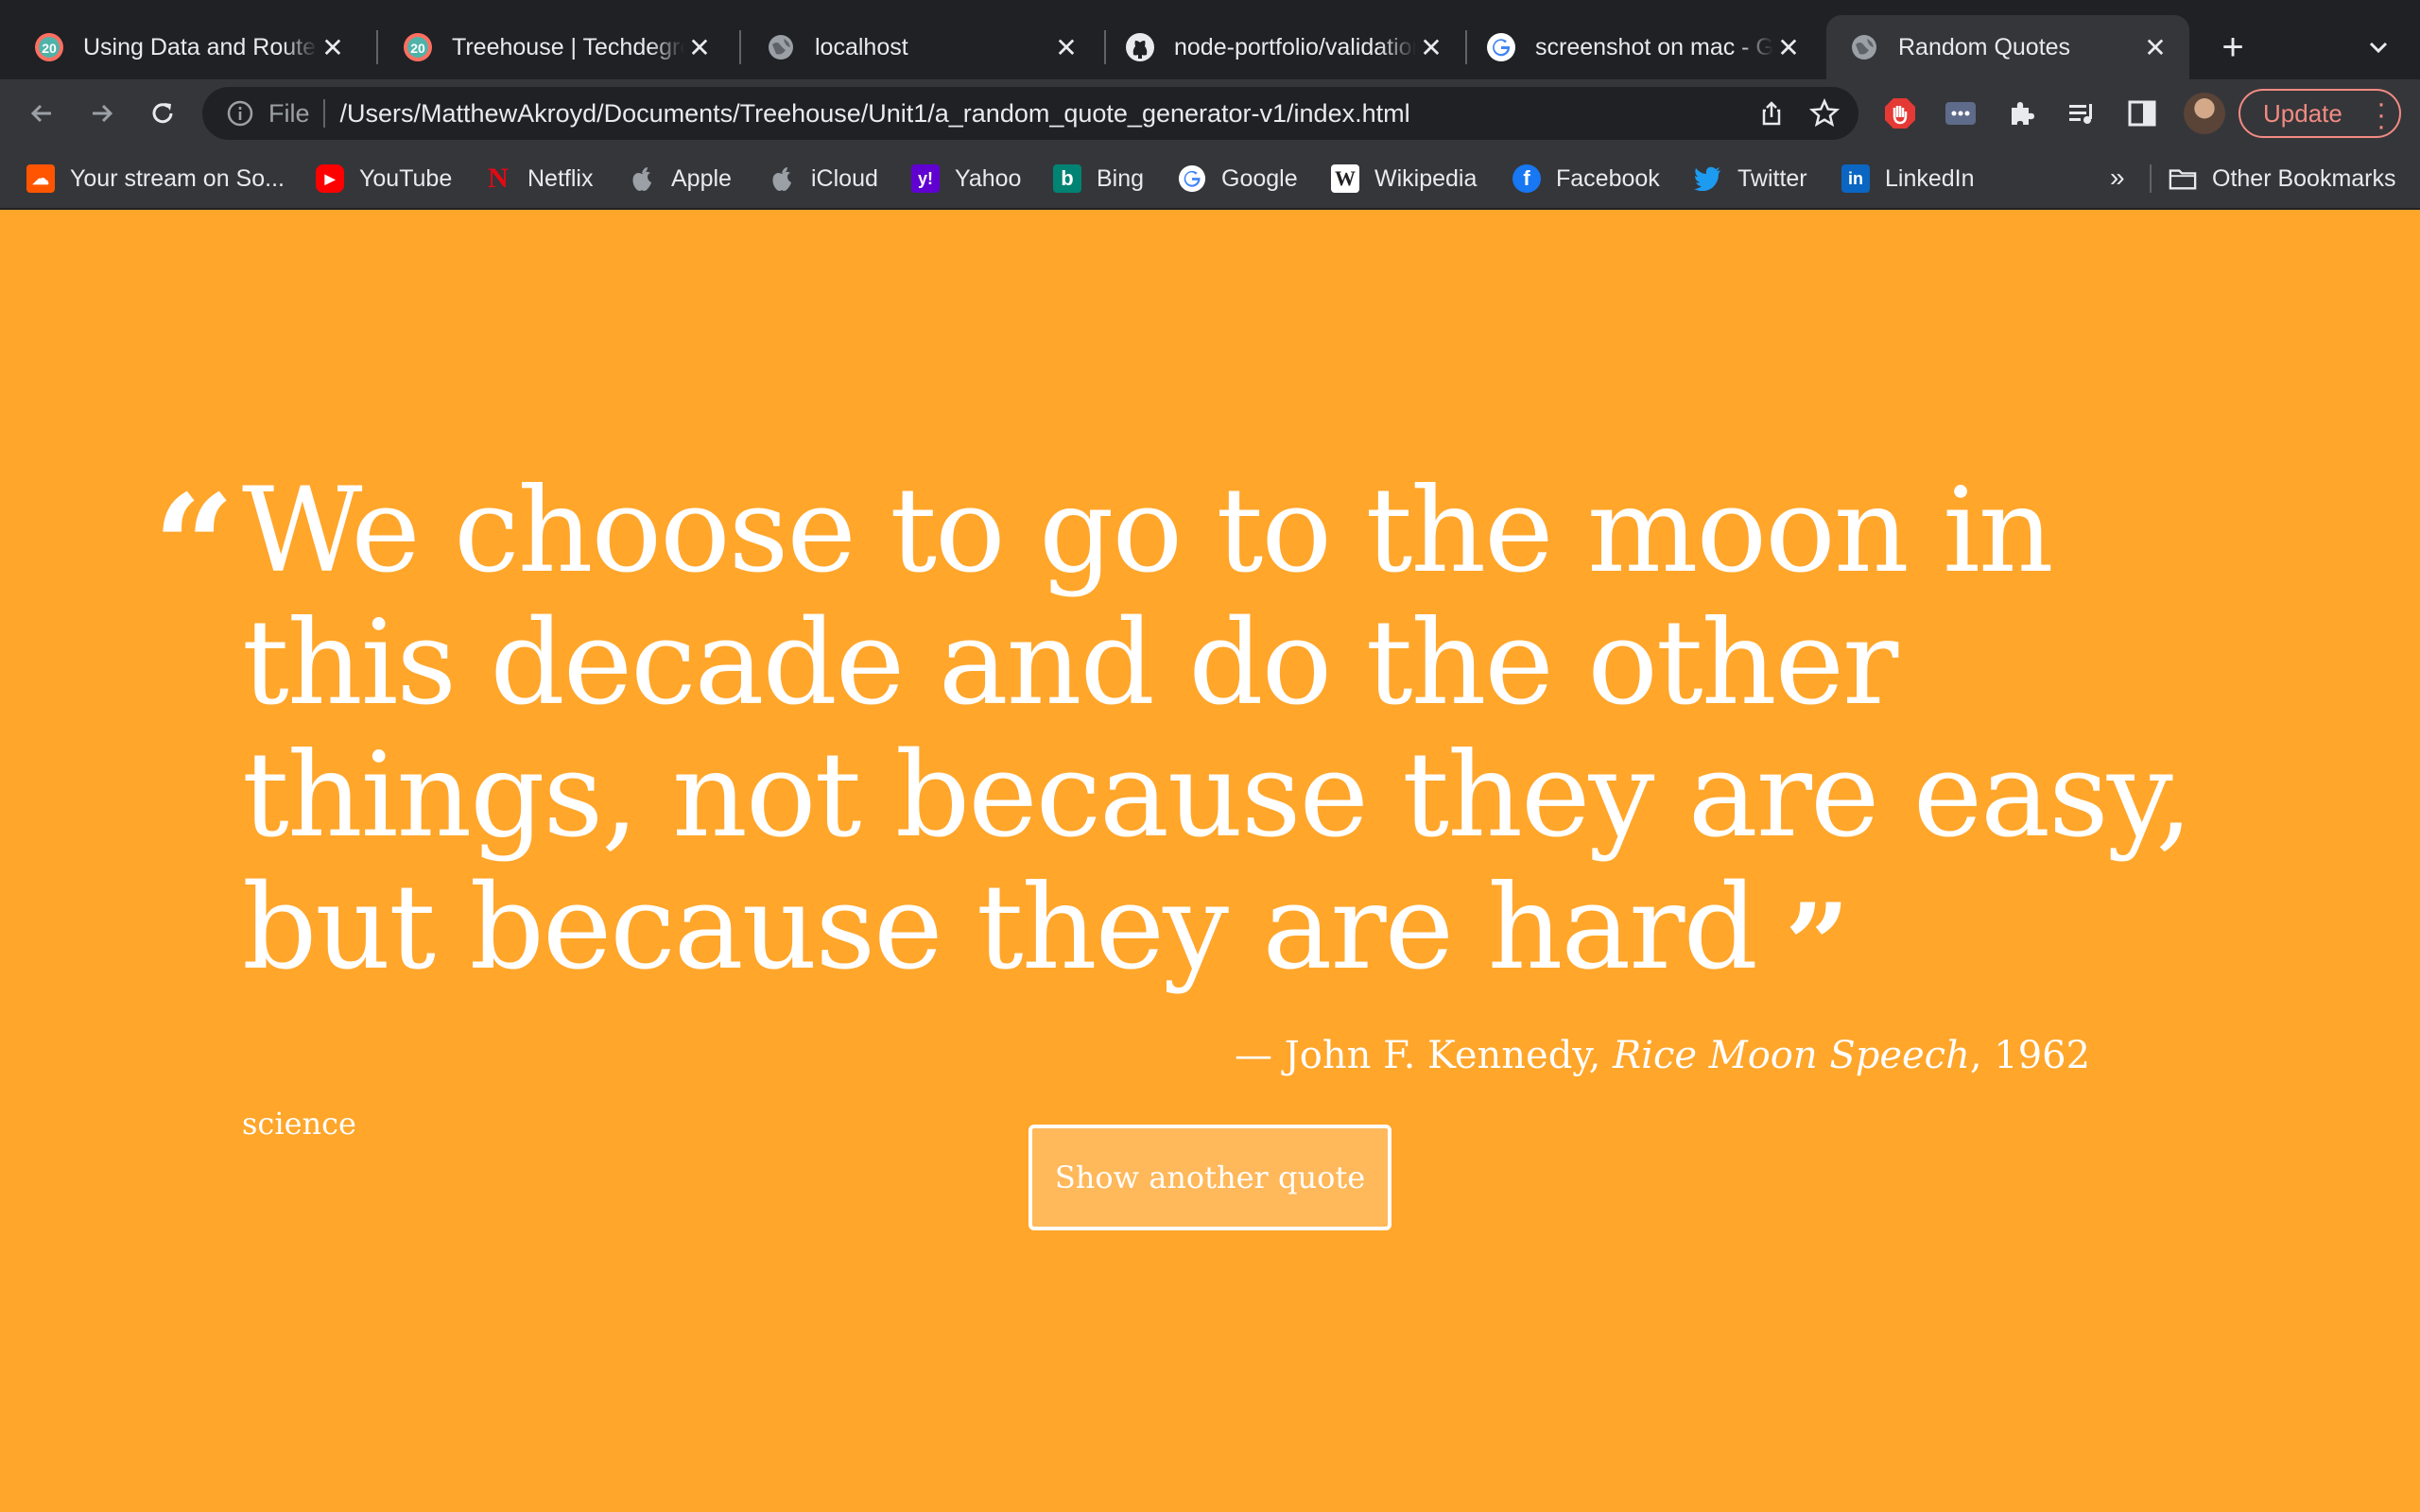  I want to click on bookmark-wikipedia: W Wikipedia, so click(1404, 179).